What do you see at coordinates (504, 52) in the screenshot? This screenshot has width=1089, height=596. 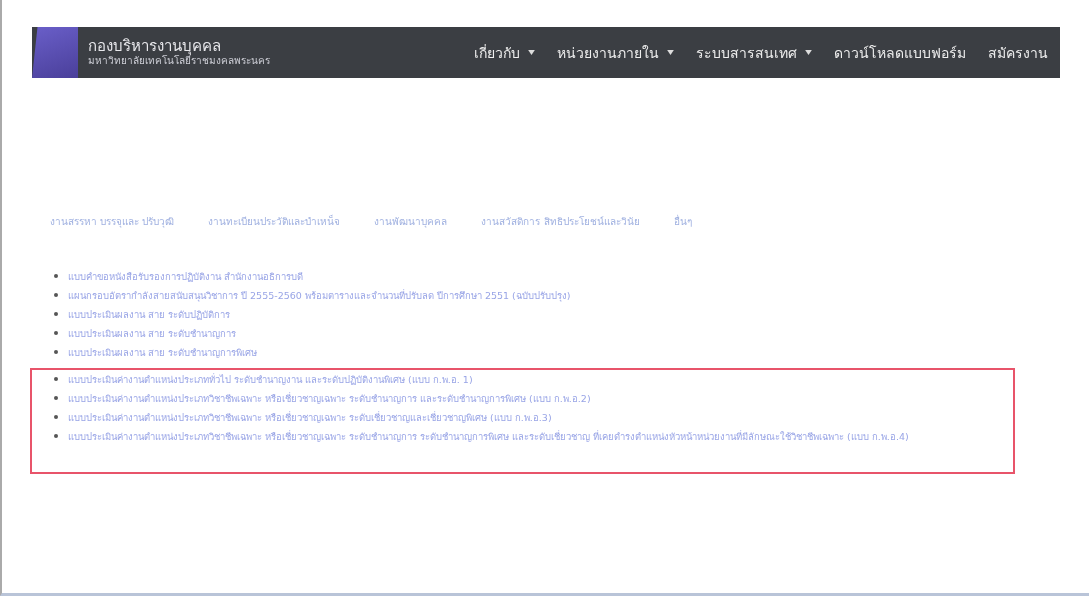 I see `nav-link: เกี่ยวกับ` at bounding box center [504, 52].